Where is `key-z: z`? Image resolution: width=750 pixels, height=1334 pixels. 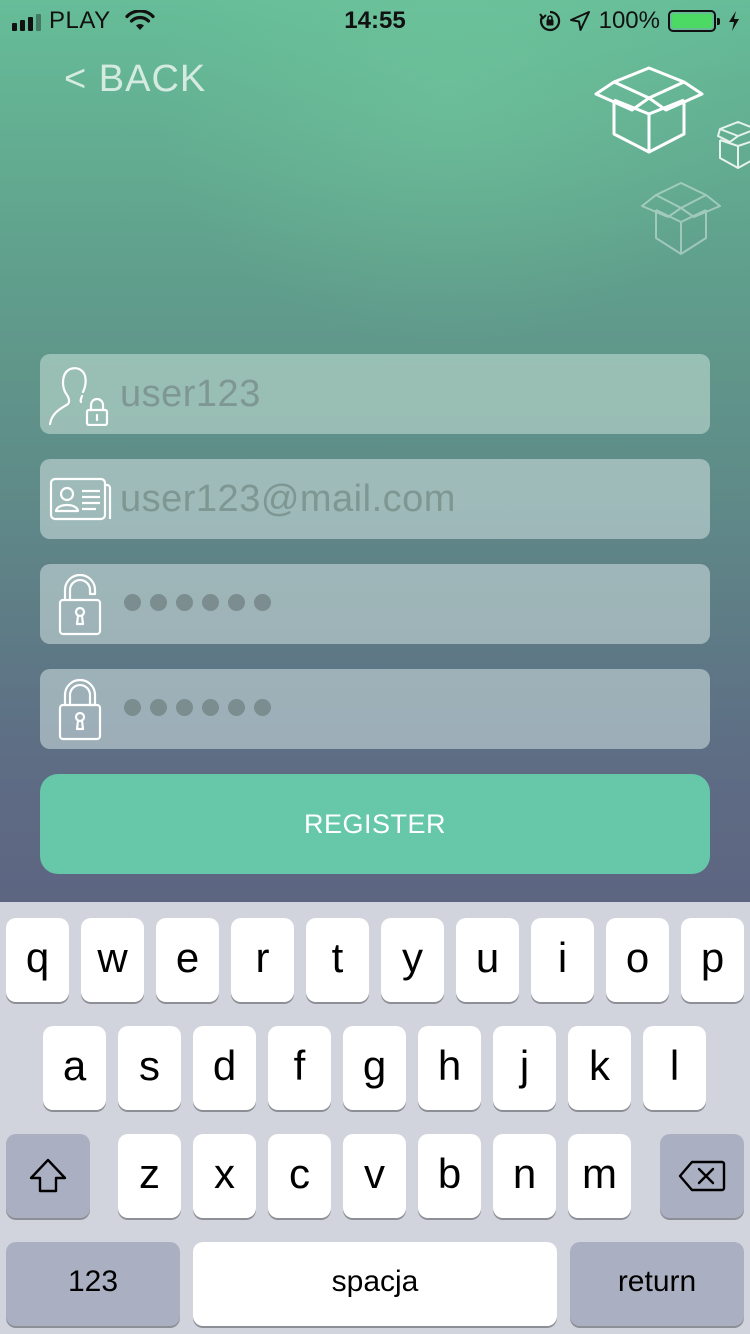 key-z: z is located at coordinates (149, 1176).